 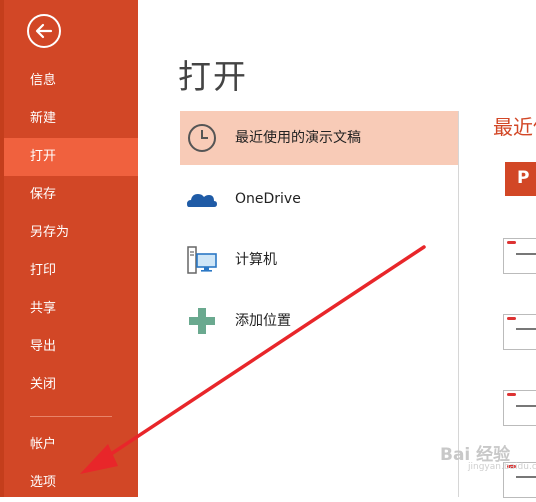 I want to click on plus-icon, so click(x=202, y=321).